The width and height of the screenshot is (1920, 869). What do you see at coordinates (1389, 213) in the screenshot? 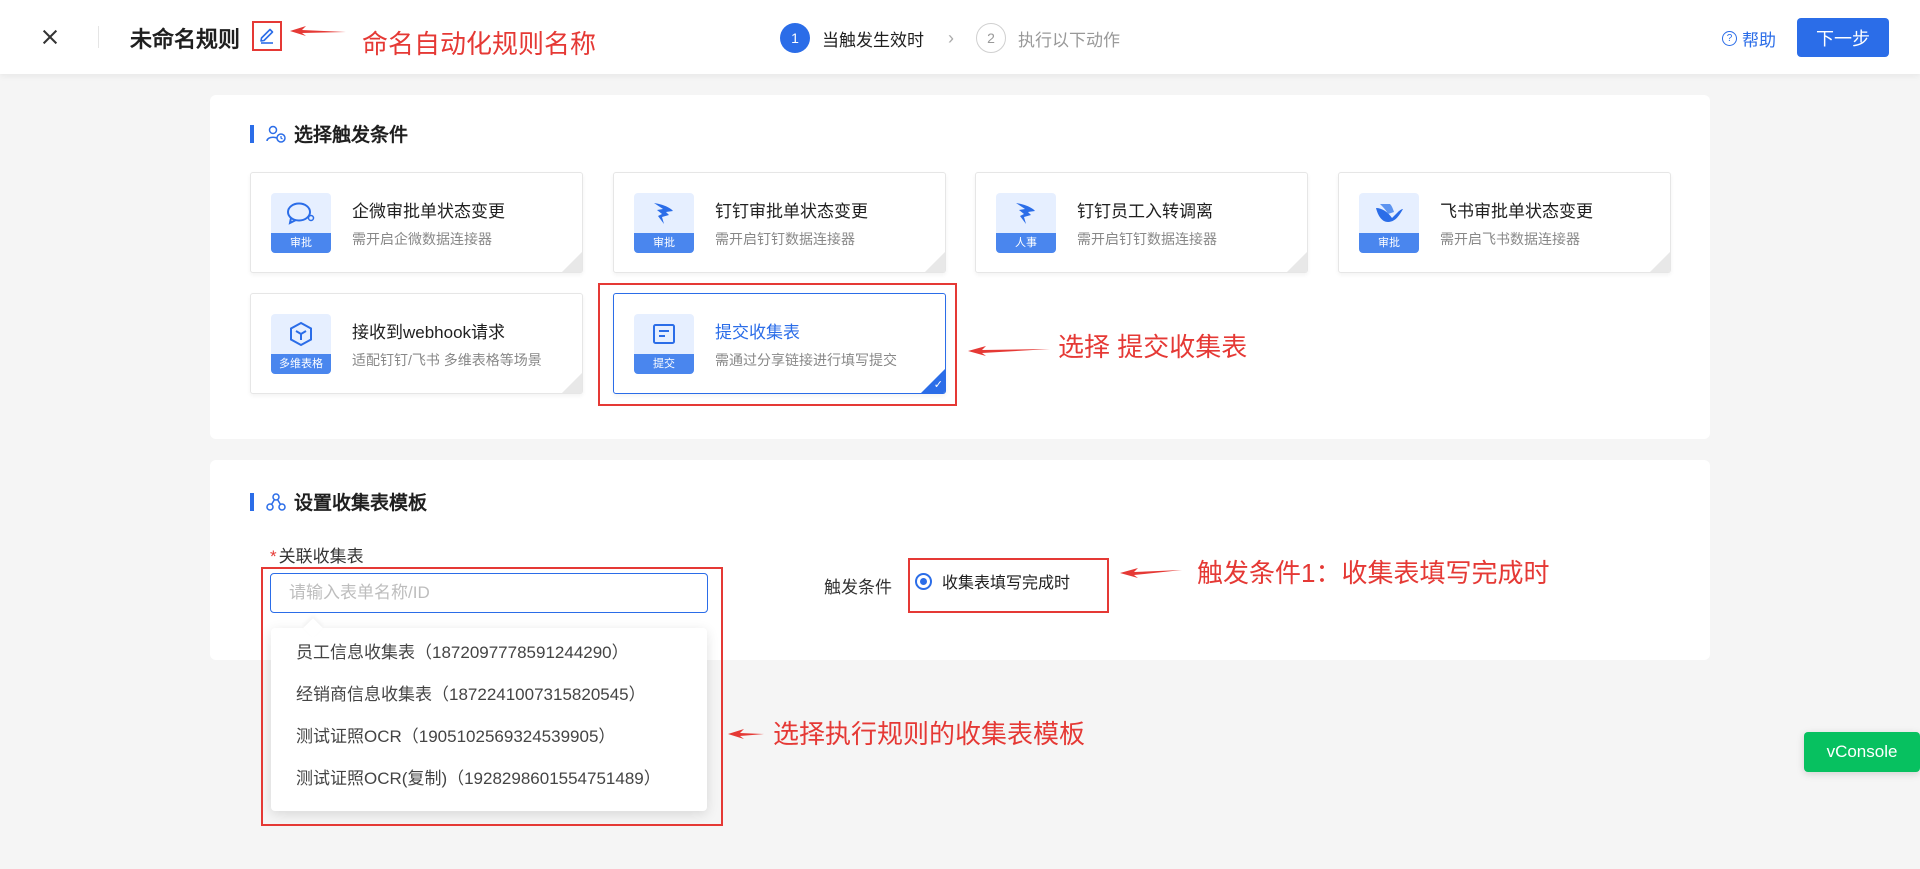
I see `feishu-icon` at bounding box center [1389, 213].